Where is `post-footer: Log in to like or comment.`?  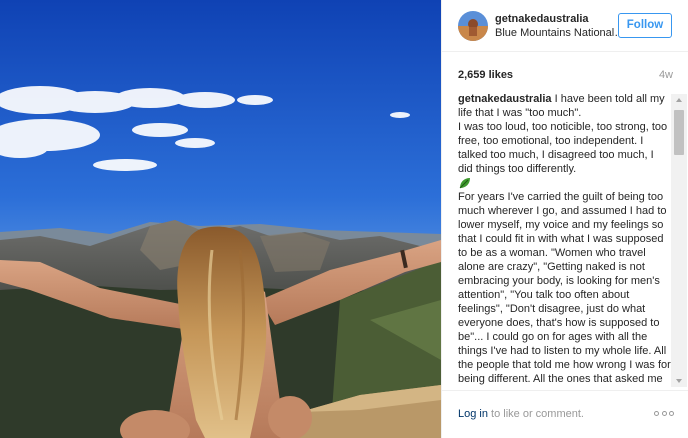
post-footer: Log in to like or comment. is located at coordinates (565, 414).